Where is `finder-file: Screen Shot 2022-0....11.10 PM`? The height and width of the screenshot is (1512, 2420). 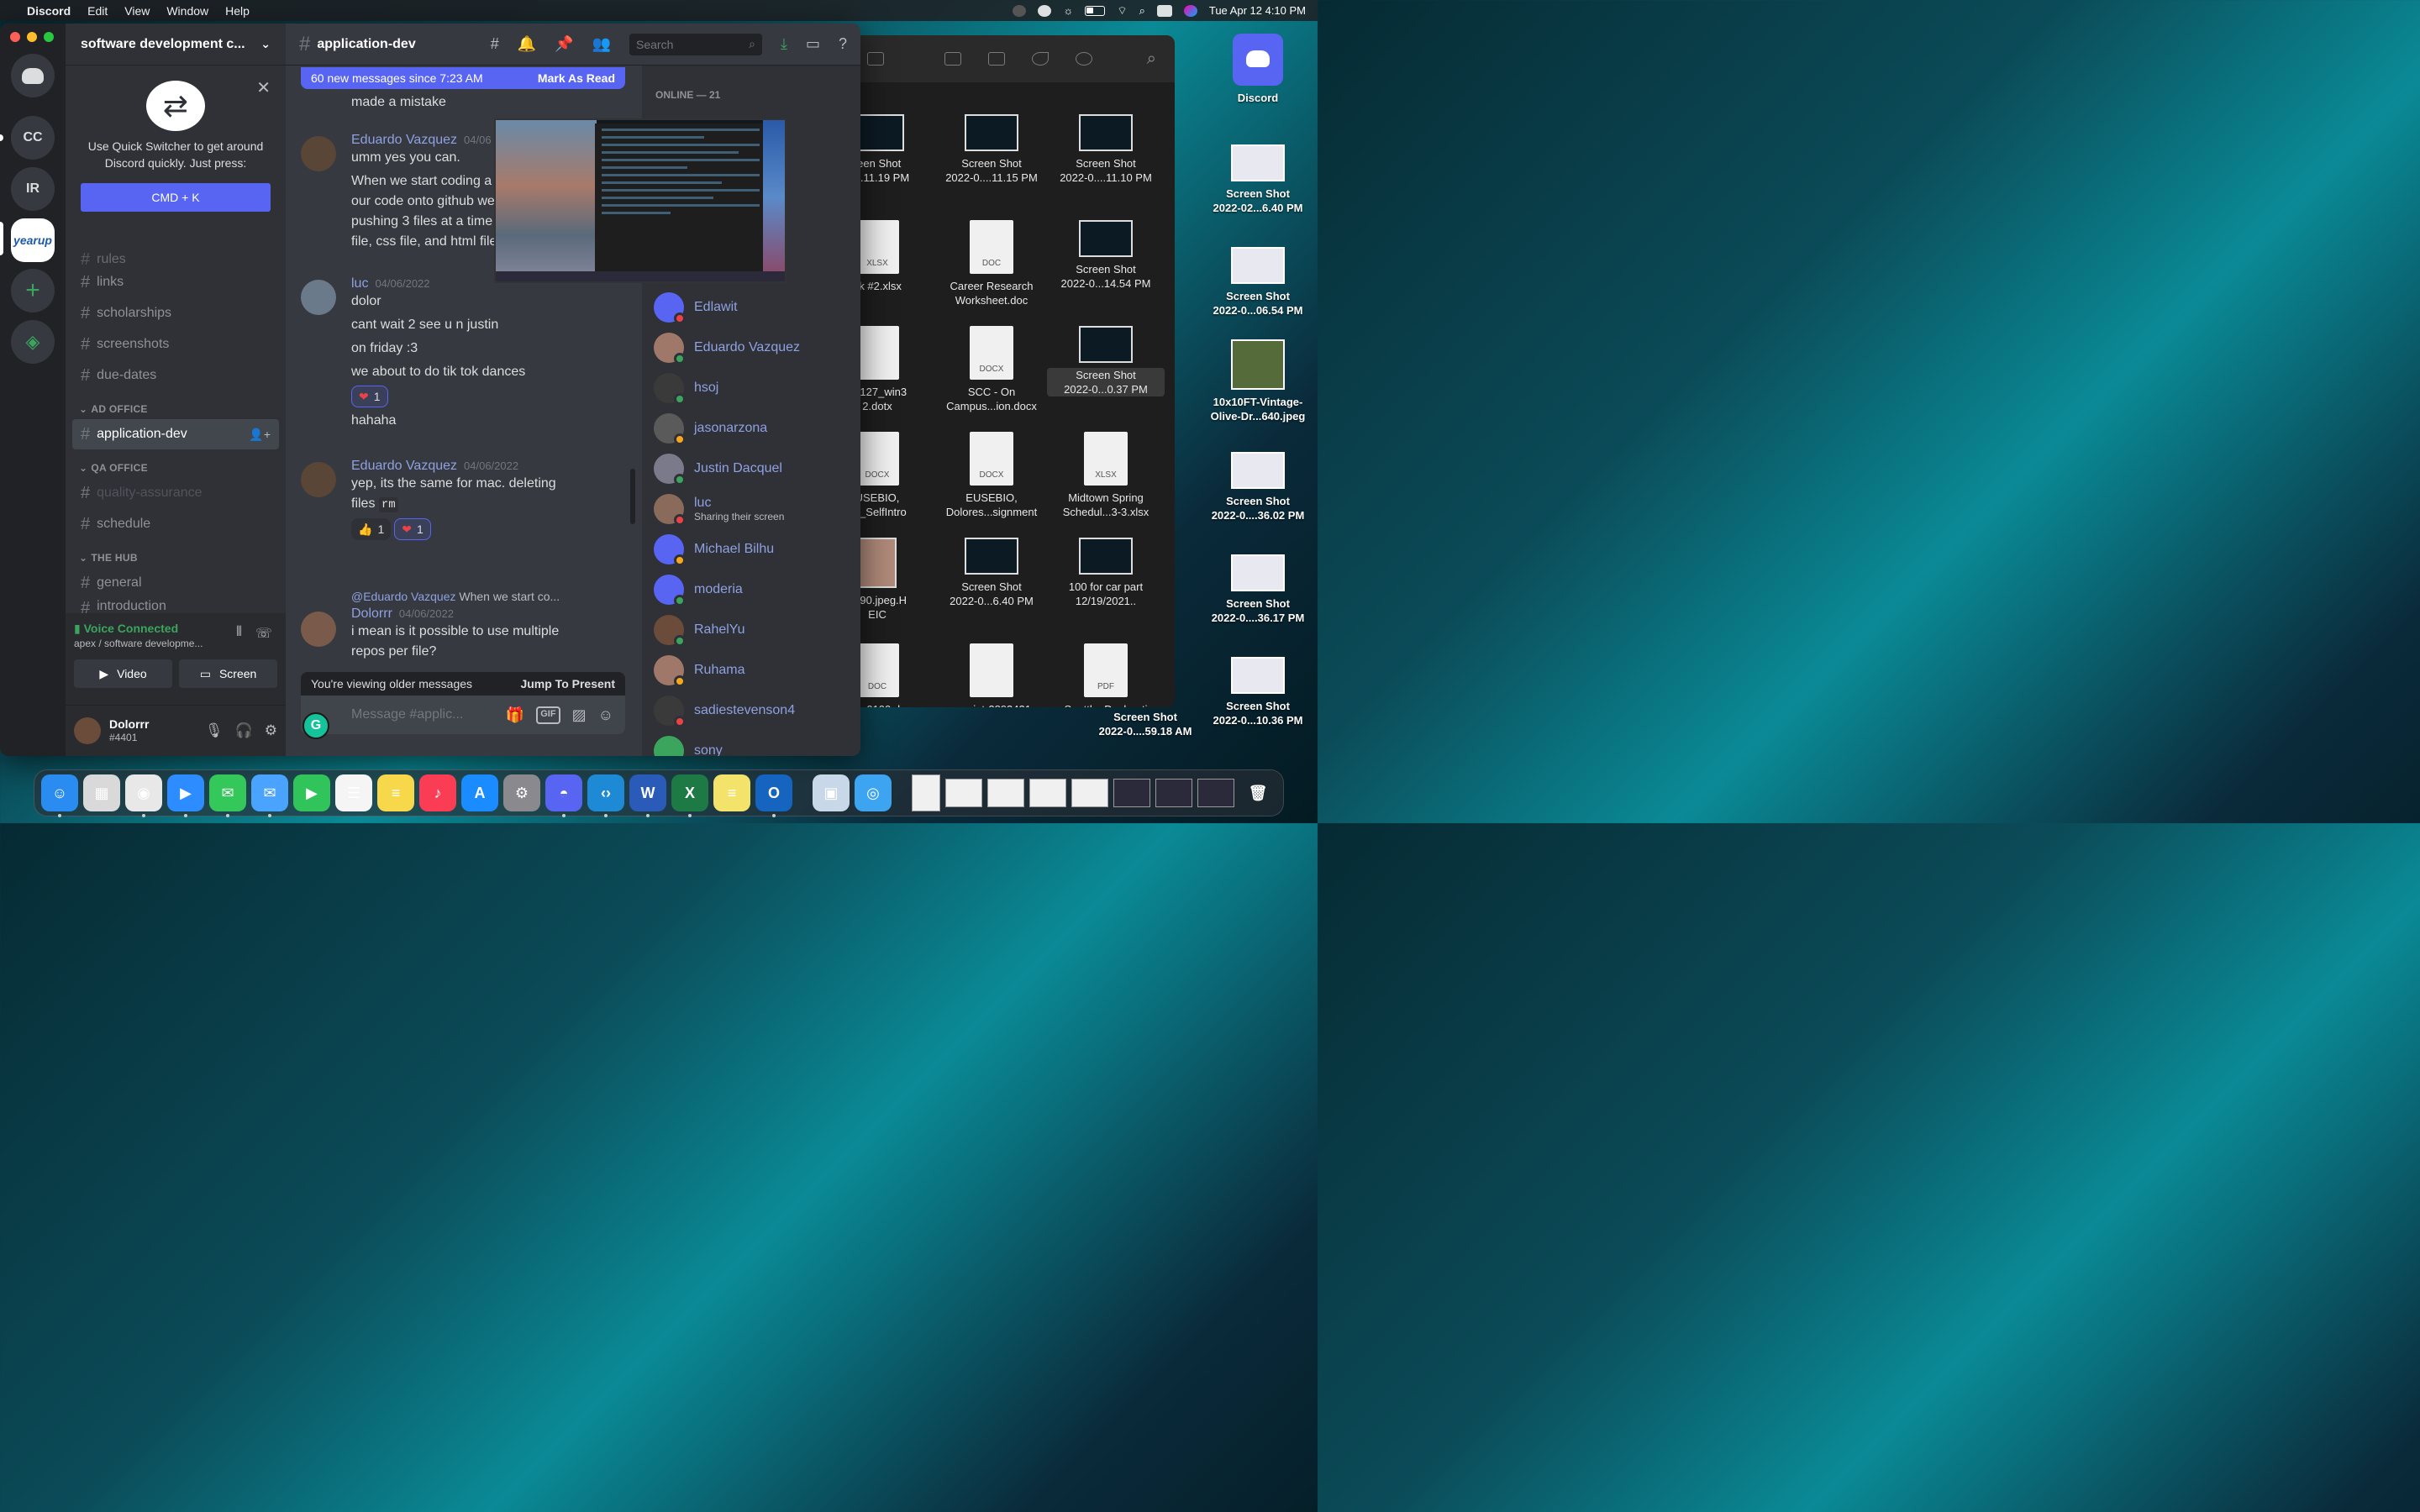 finder-file: Screen Shot 2022-0....11.10 PM is located at coordinates (1106, 149).